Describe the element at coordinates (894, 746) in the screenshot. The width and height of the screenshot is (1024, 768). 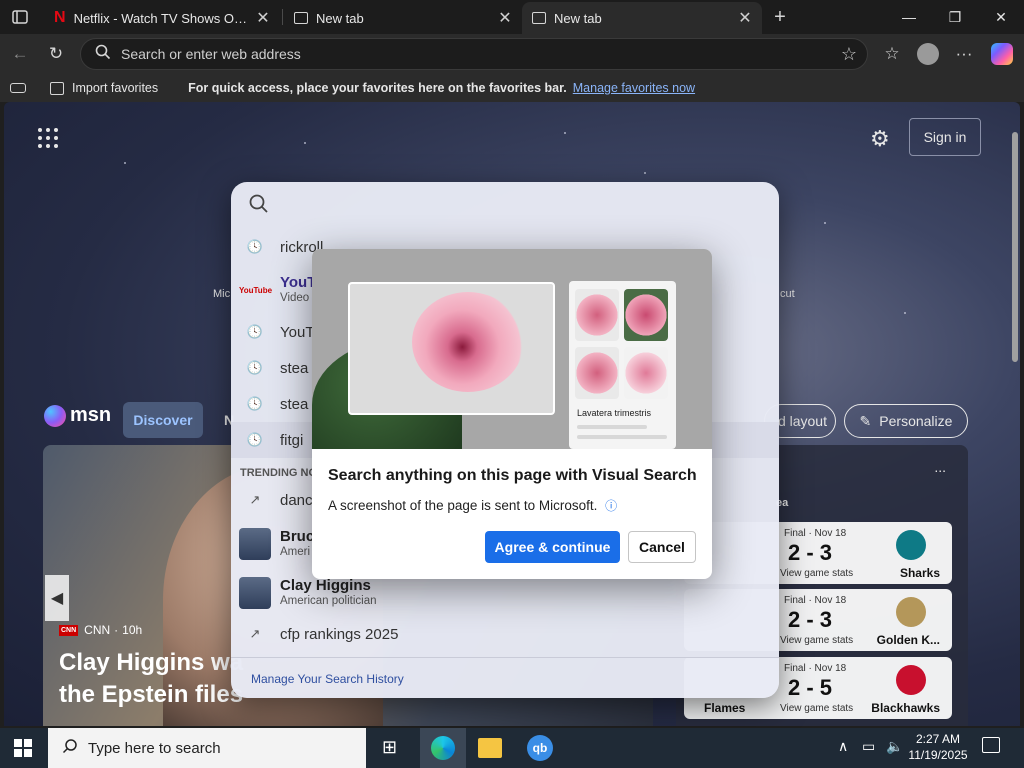
I see `volume-muted-icon: 🔈` at that location.